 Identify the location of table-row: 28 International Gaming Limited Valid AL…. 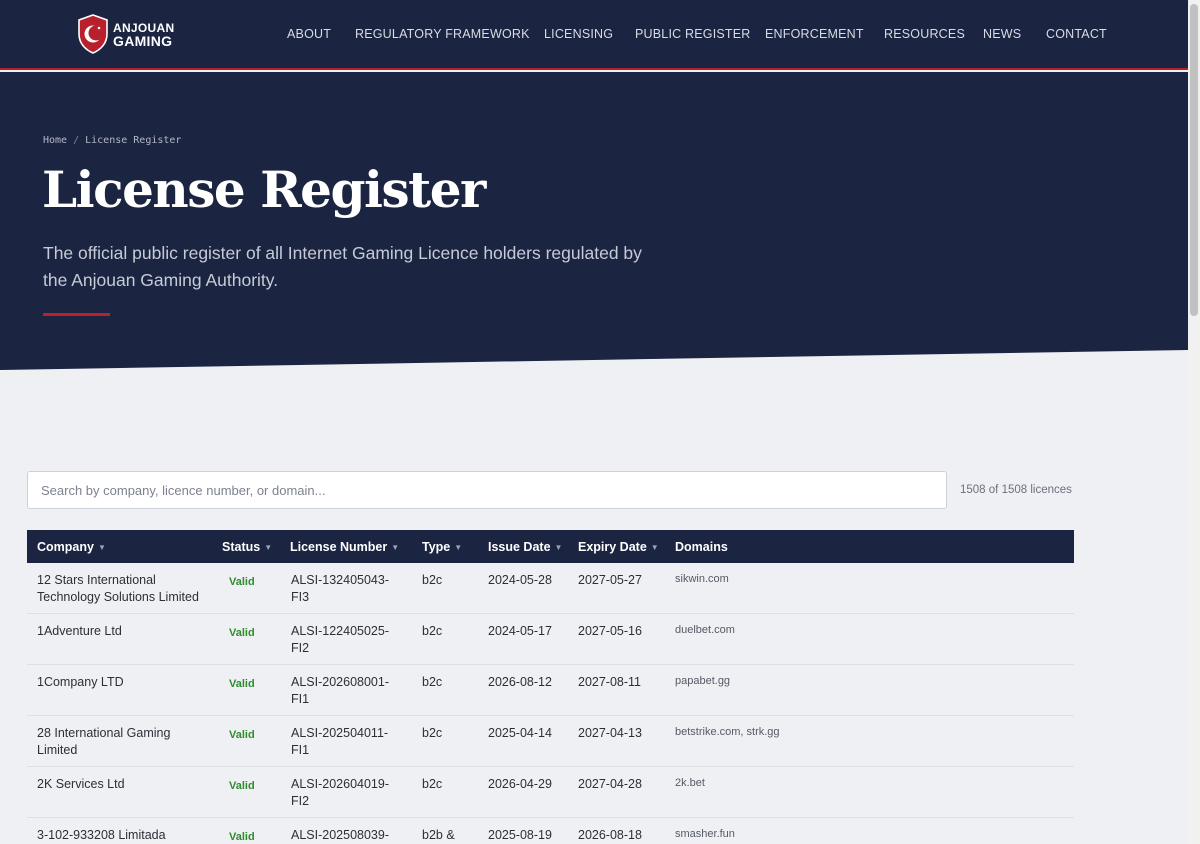
(550, 741).